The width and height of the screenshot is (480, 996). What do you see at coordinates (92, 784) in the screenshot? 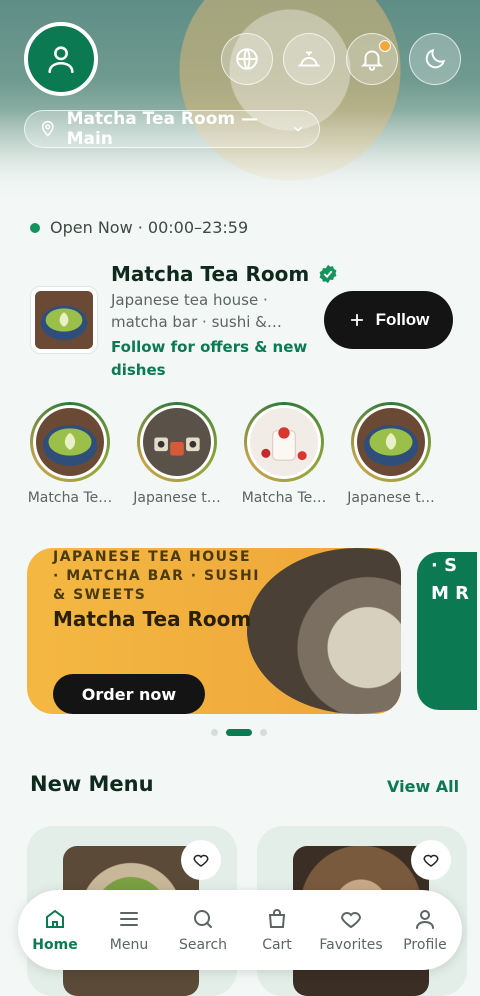
I see `new-menu-title: New Menu` at bounding box center [92, 784].